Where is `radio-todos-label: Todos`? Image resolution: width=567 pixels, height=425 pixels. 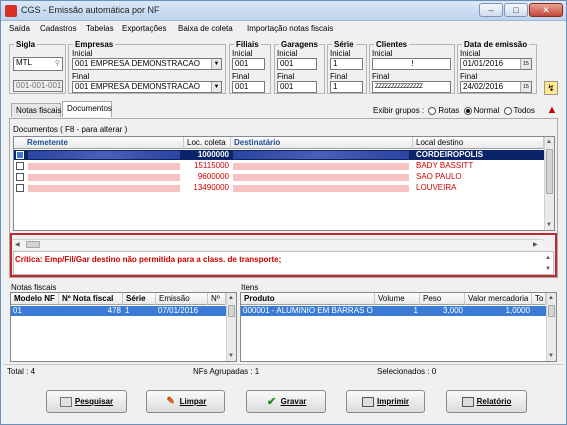
radio-todos-label: Todos is located at coordinates (524, 110).